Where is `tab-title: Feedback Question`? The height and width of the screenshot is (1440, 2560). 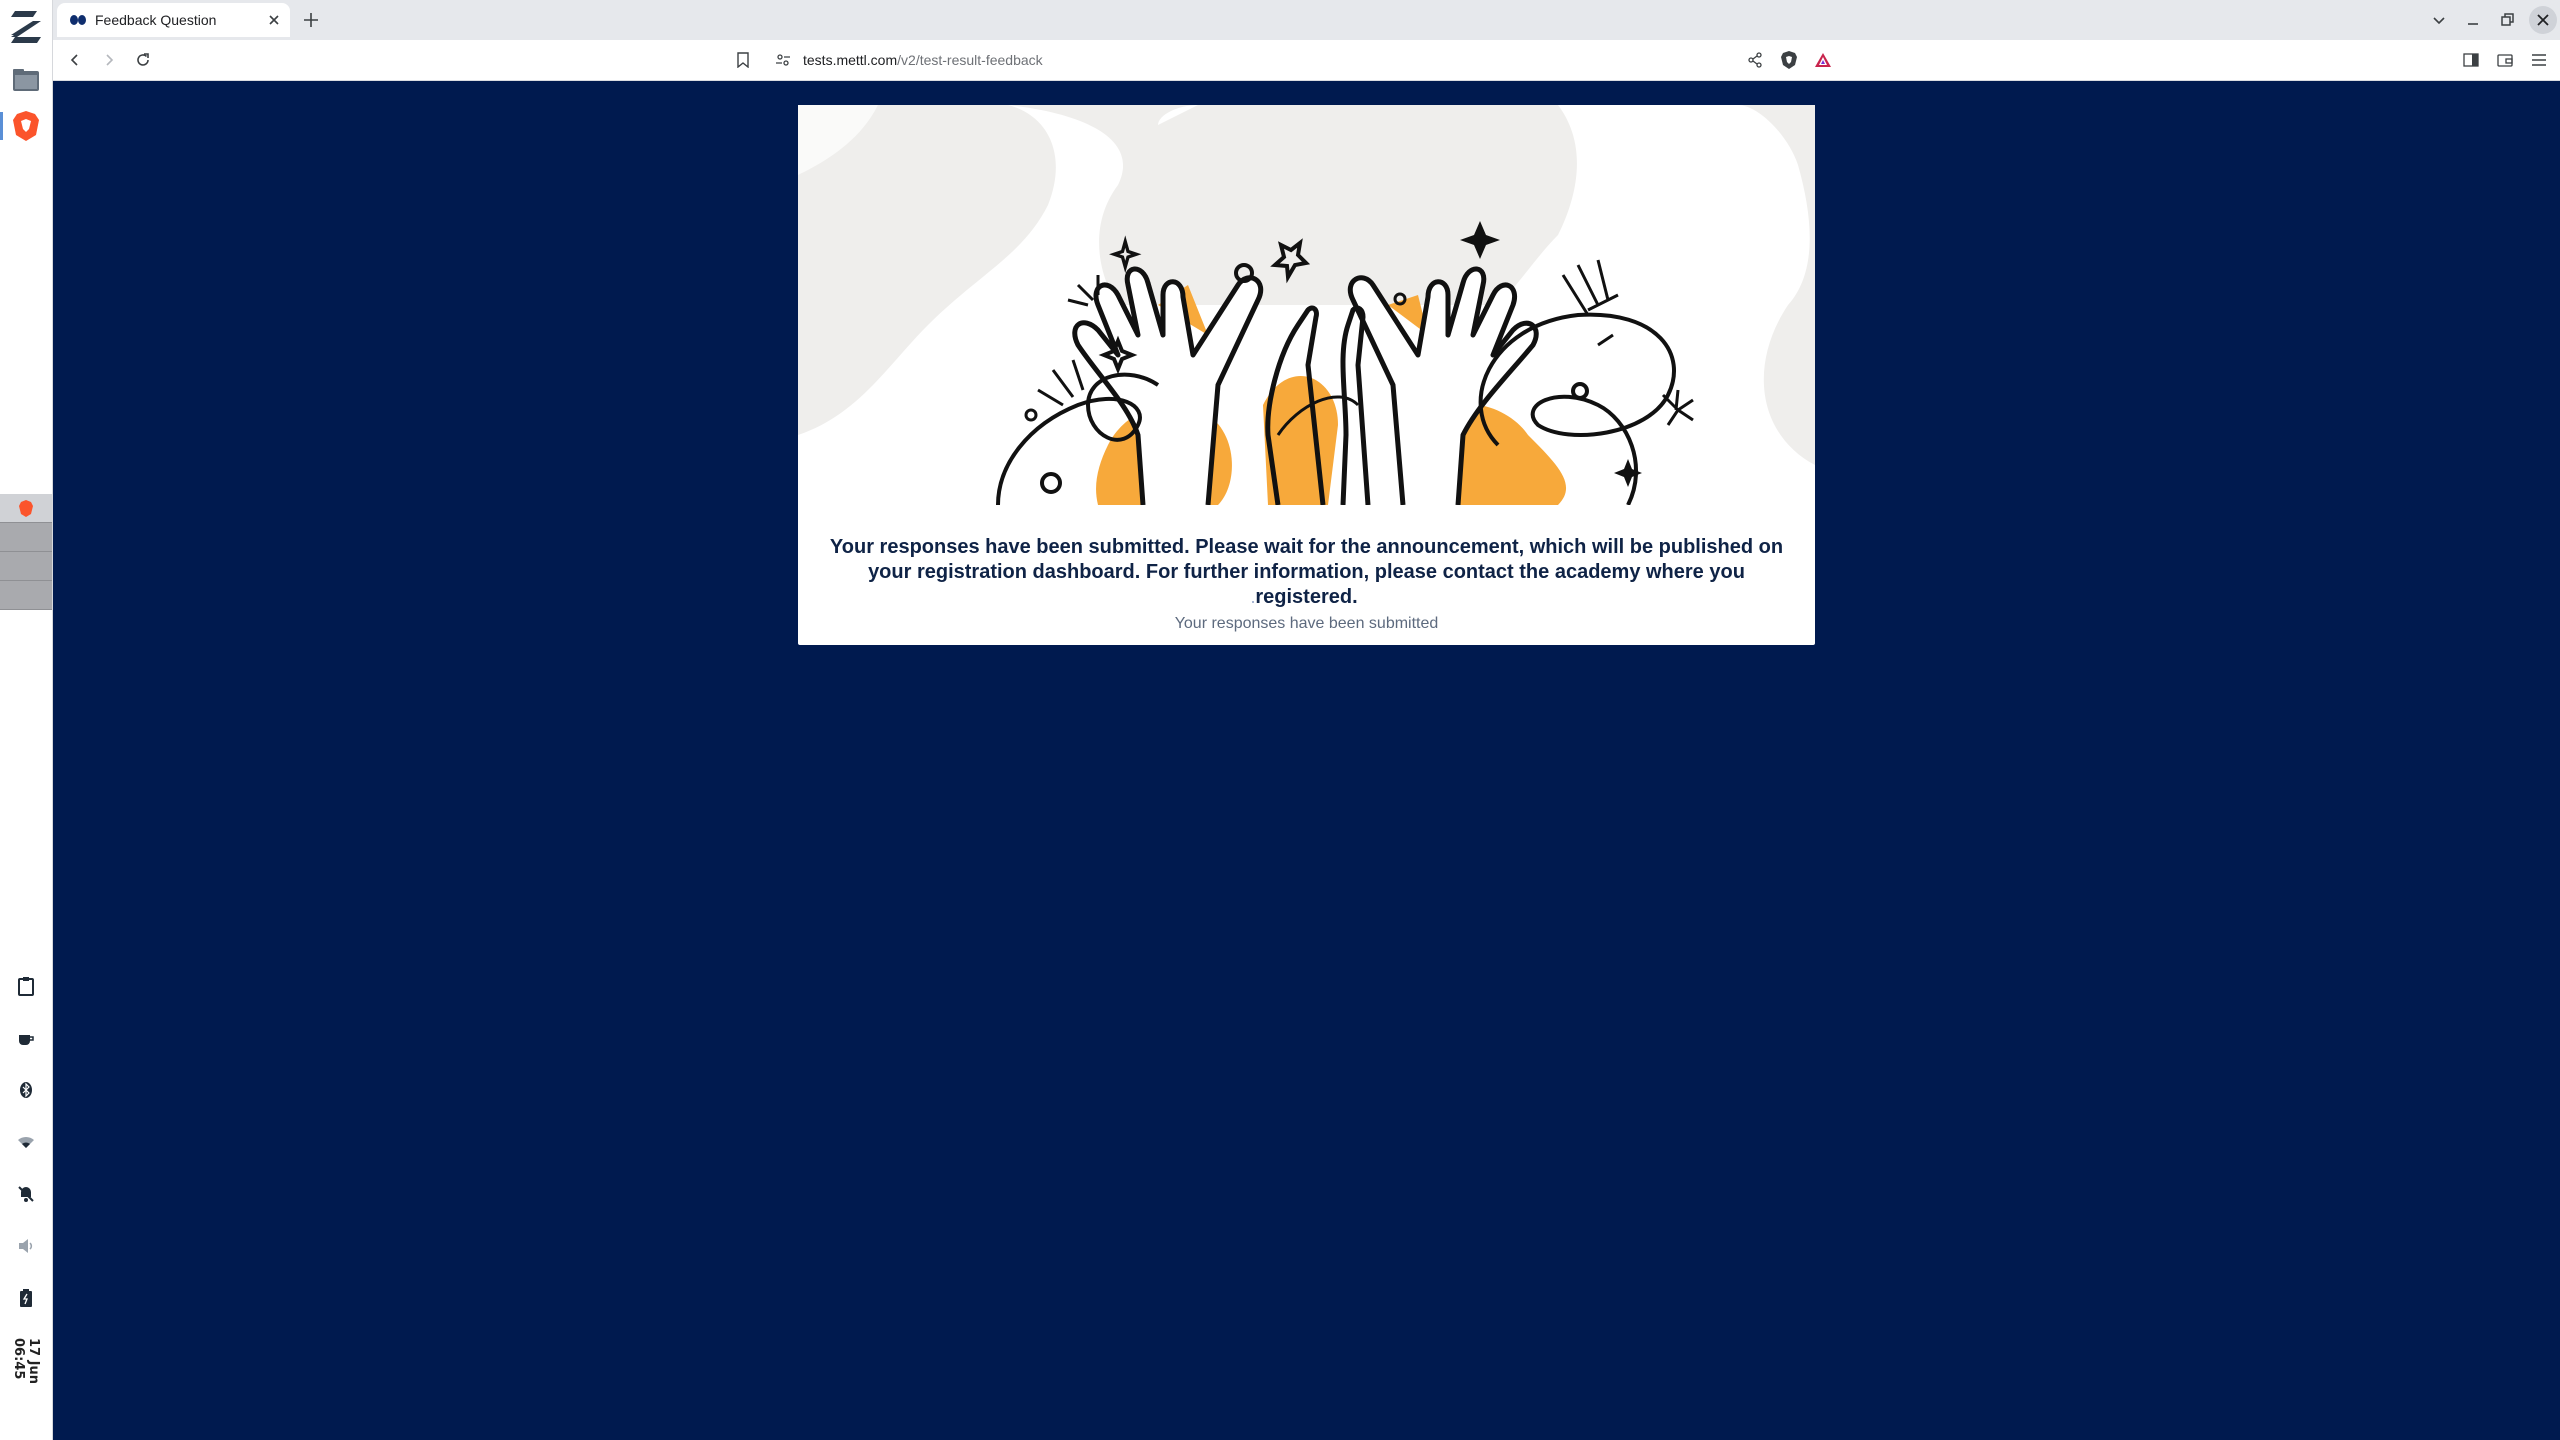 tab-title: Feedback Question is located at coordinates (156, 20).